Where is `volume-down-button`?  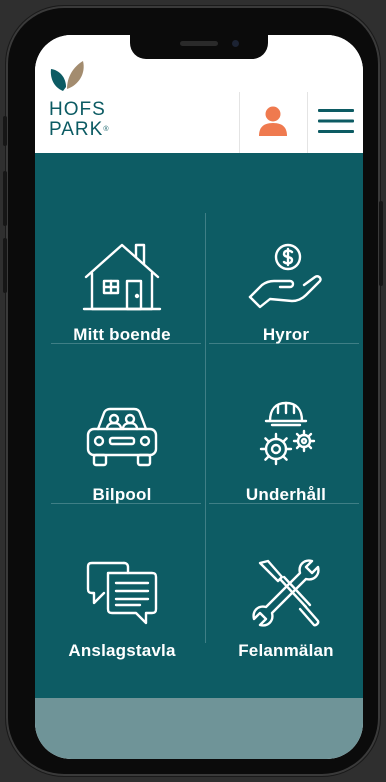 volume-down-button is located at coordinates (5, 265).